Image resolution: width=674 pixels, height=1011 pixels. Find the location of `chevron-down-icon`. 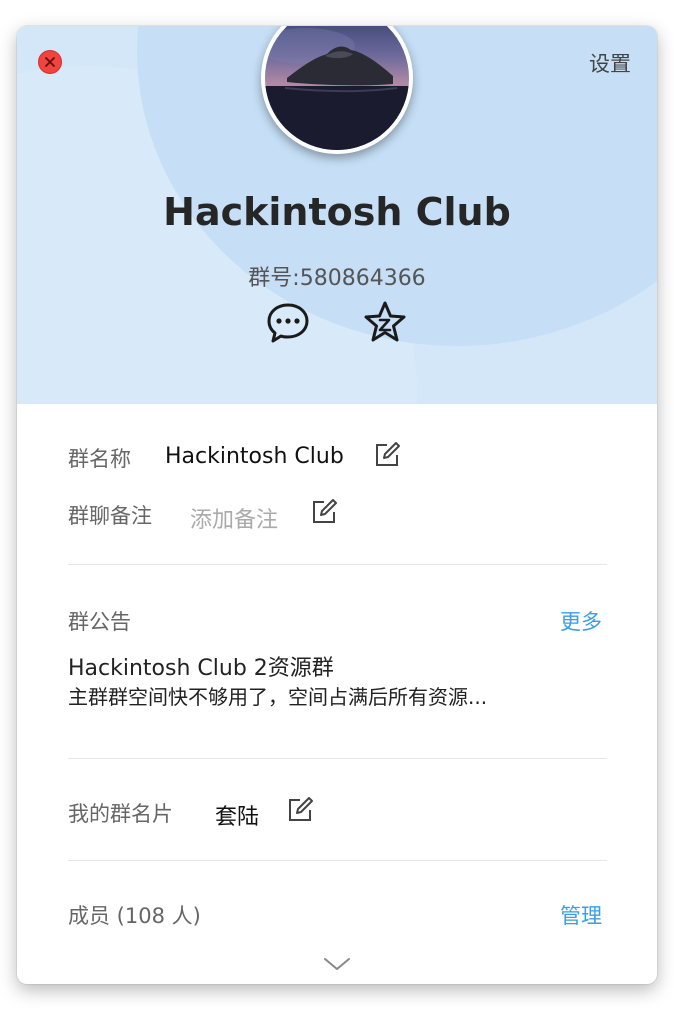

chevron-down-icon is located at coordinates (337, 964).